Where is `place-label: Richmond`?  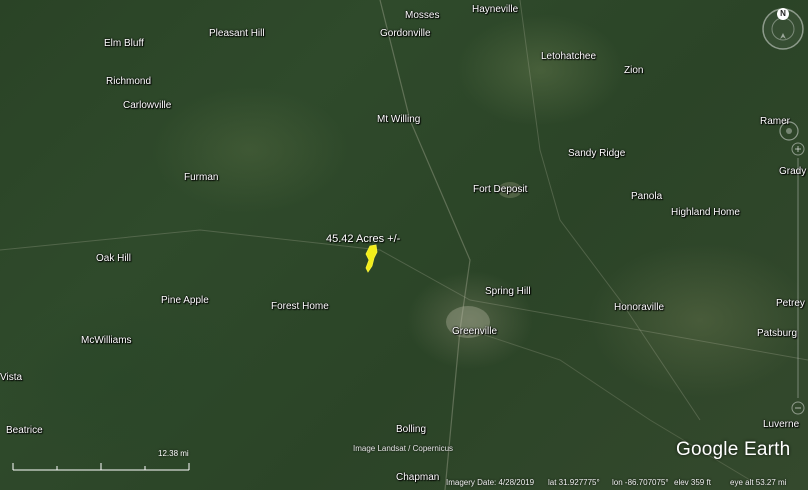 place-label: Richmond is located at coordinates (129, 81).